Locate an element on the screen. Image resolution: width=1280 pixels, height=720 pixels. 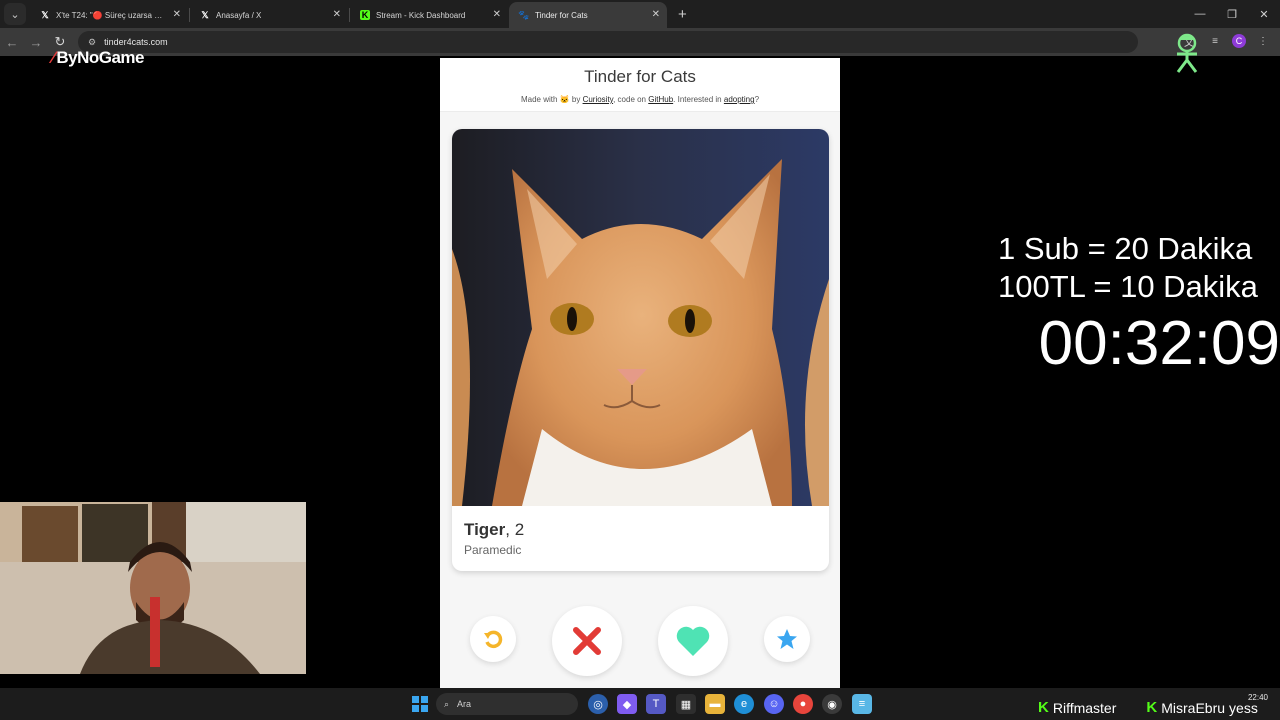
byline-interested: . Interested in is located at coordinates (697, 99).